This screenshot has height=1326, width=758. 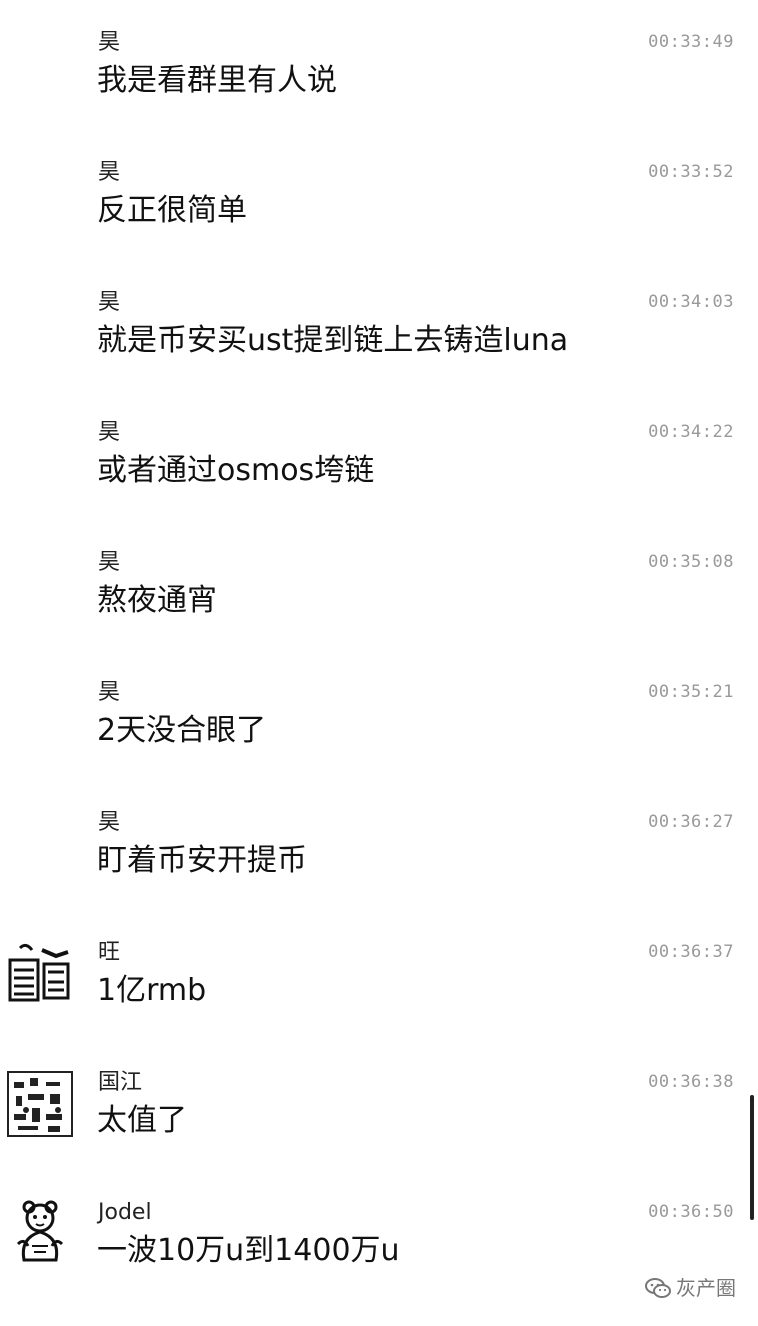 What do you see at coordinates (172, 211) in the screenshot?
I see `message-text: 反正很简单` at bounding box center [172, 211].